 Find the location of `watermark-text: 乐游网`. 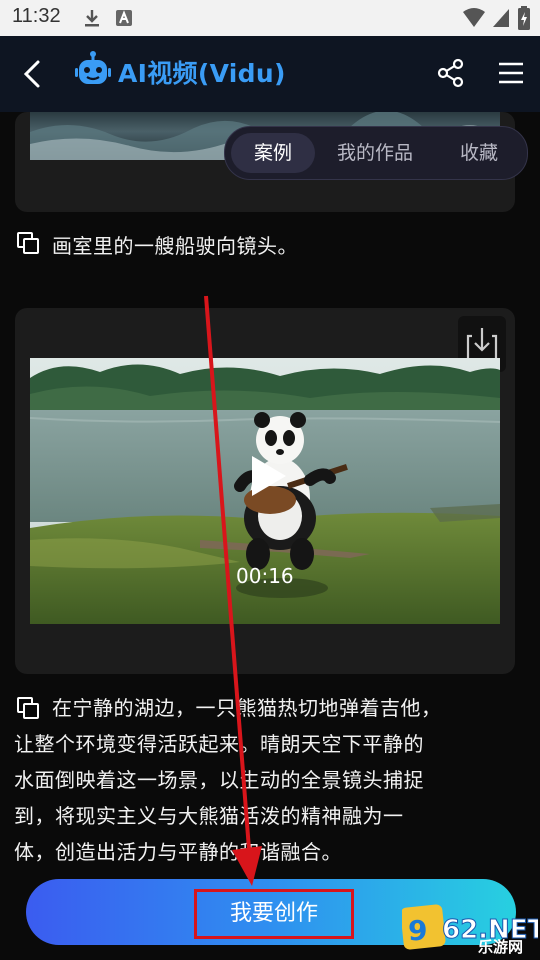

watermark-text: 乐游网 is located at coordinates (501, 947).